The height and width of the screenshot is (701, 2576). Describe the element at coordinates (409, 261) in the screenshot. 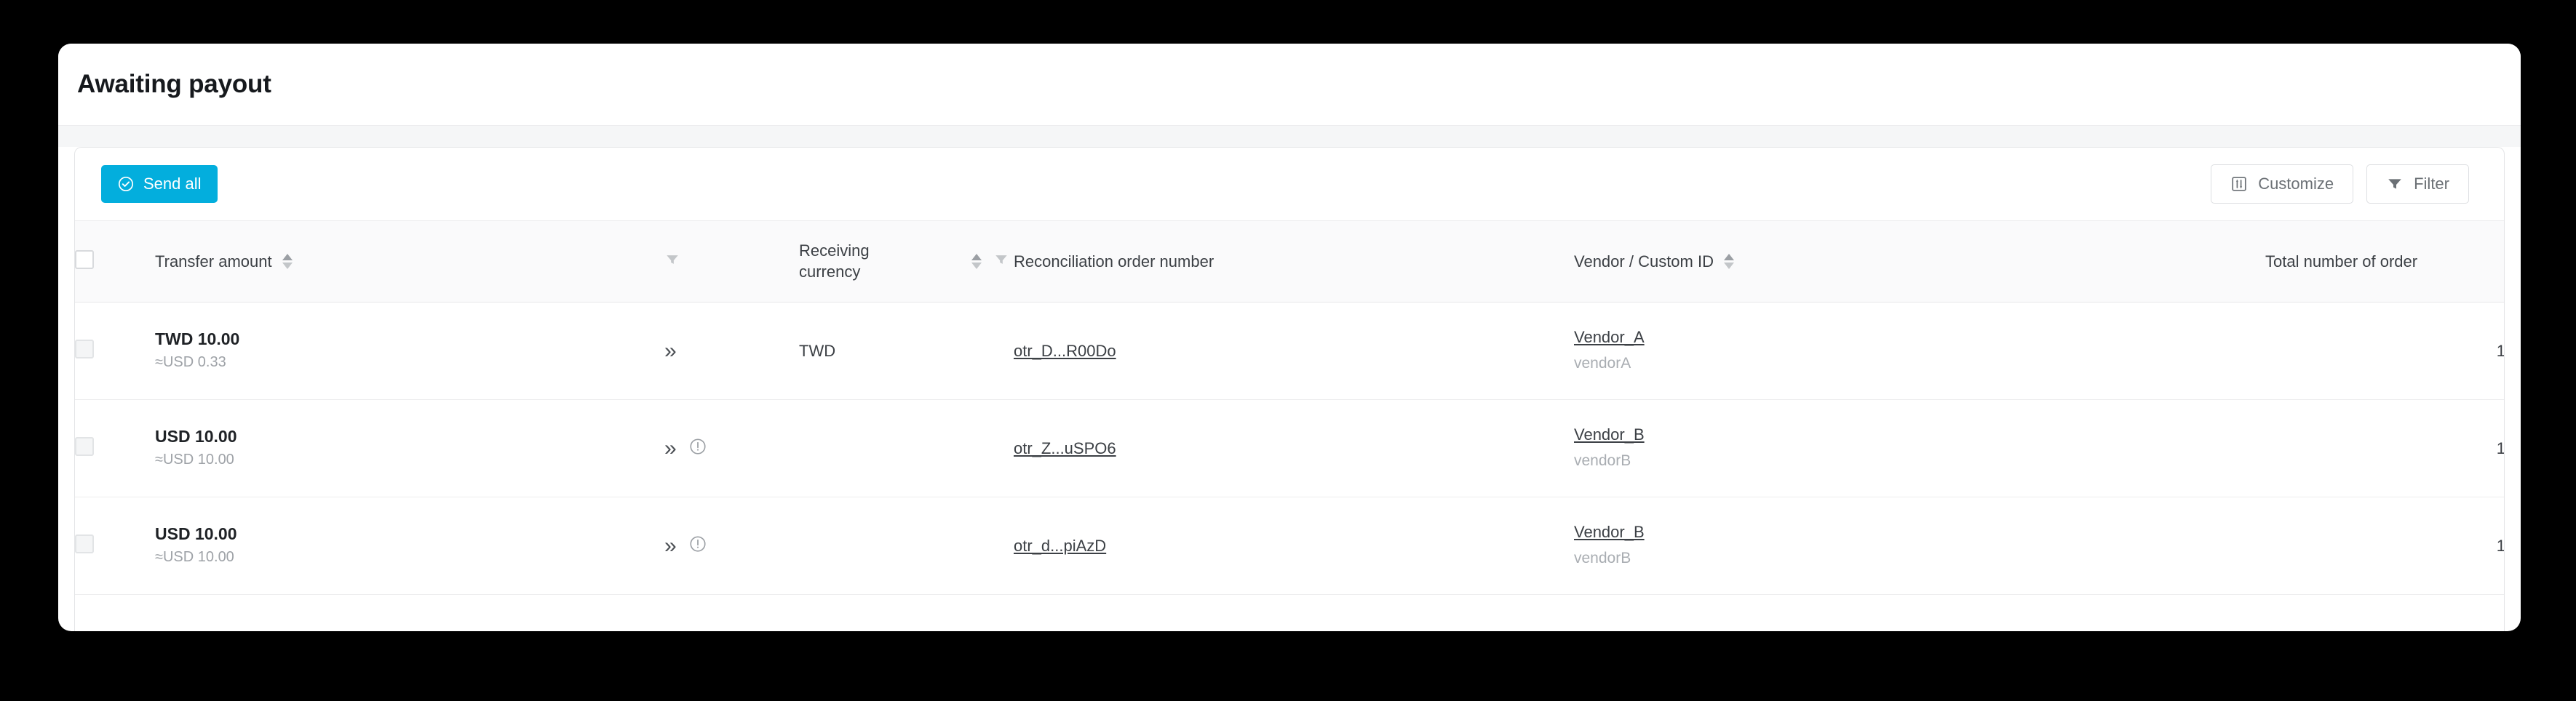

I see `header-transfer-amount: Transfer amount` at that location.